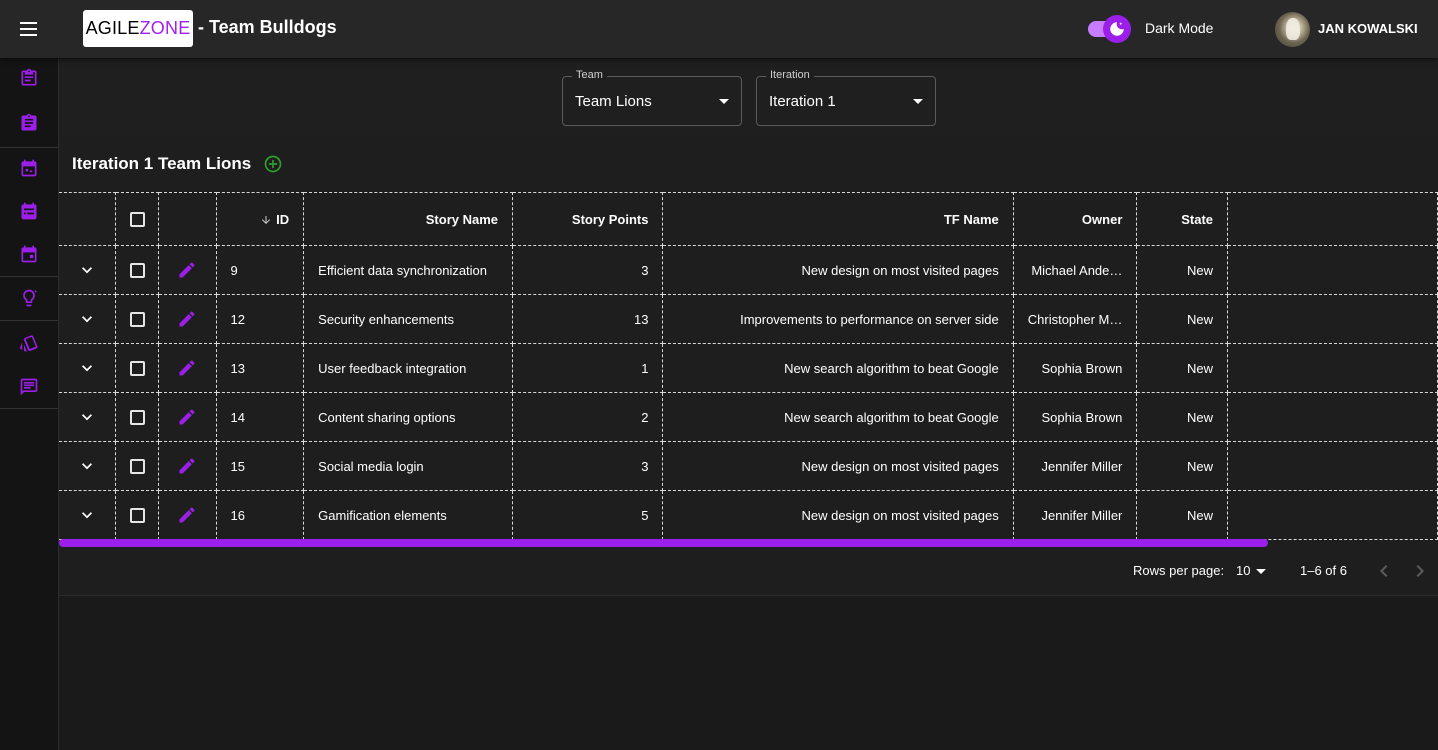  I want to click on card-title: Iteration 1 Team Lions, so click(162, 163).